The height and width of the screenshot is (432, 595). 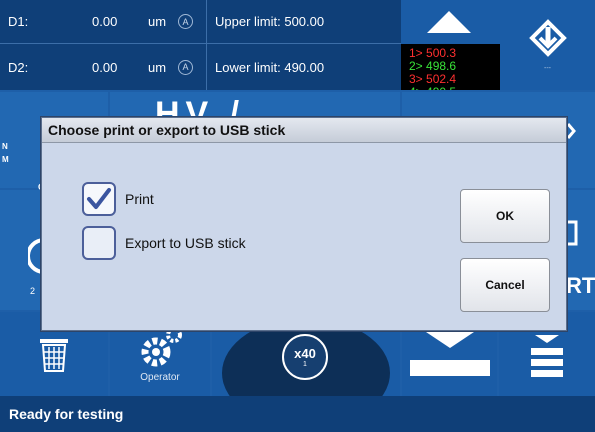 I want to click on down-bar-icon, so click(x=449, y=368).